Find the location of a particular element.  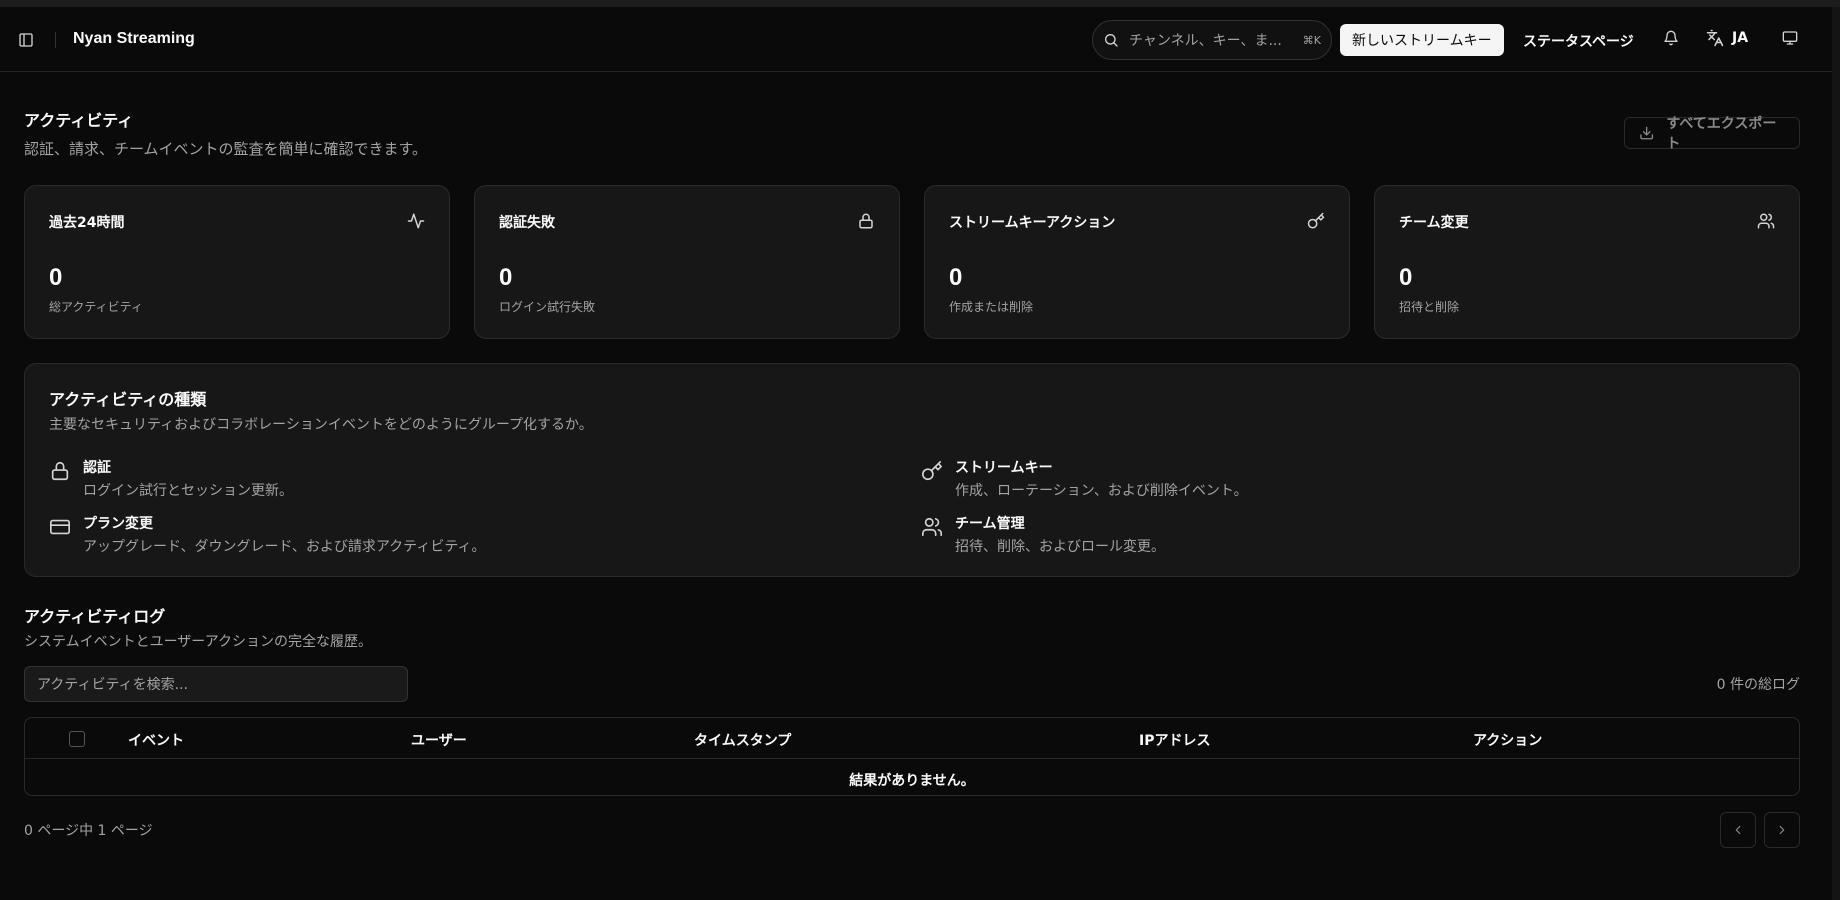

stat-desc: ログイン試行失敗 is located at coordinates (547, 307).